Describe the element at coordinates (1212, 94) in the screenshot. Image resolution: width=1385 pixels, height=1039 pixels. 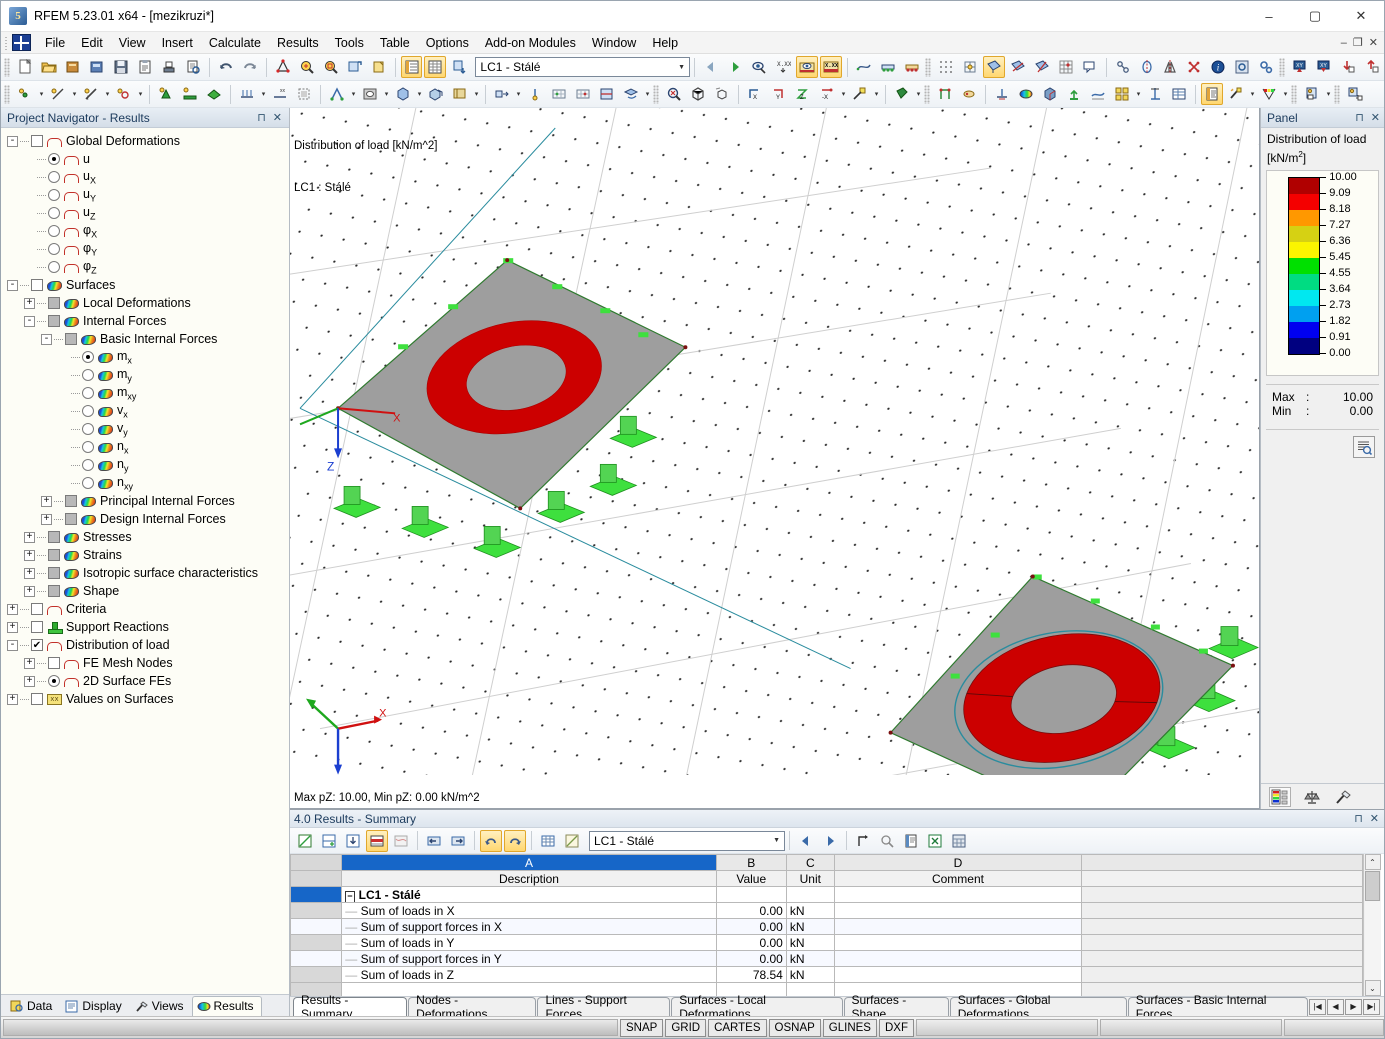
I see `printout-report-icon` at that location.